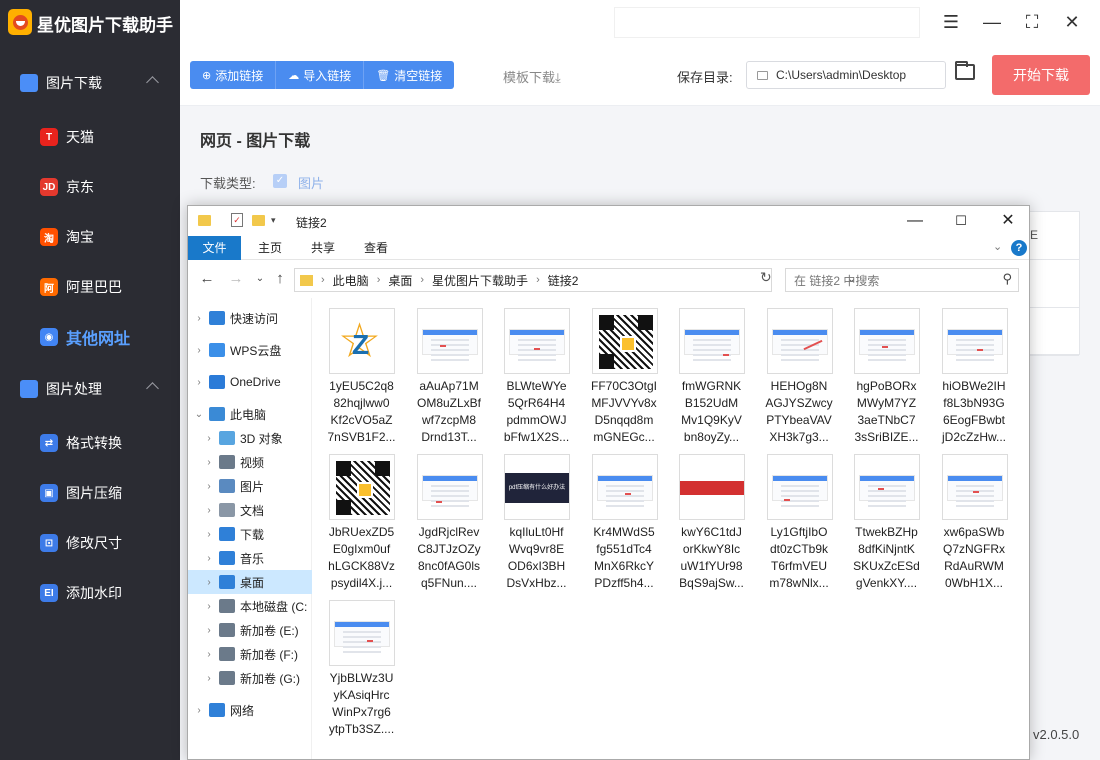 This screenshot has height=760, width=1100. Describe the element at coordinates (351, 280) in the screenshot. I see `breadcrumb-item: 此电脑` at that location.